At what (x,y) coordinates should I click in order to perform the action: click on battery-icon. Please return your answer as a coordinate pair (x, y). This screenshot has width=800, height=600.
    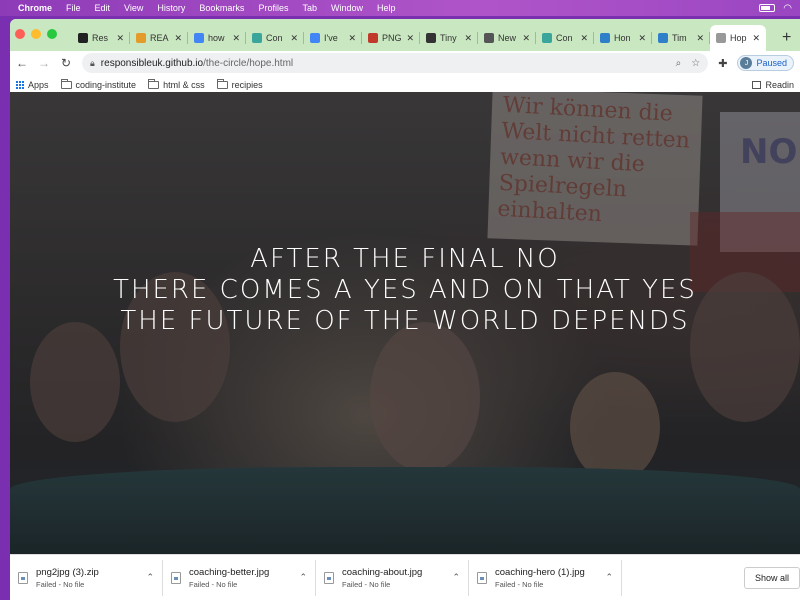
    Looking at the image, I should click on (767, 8).